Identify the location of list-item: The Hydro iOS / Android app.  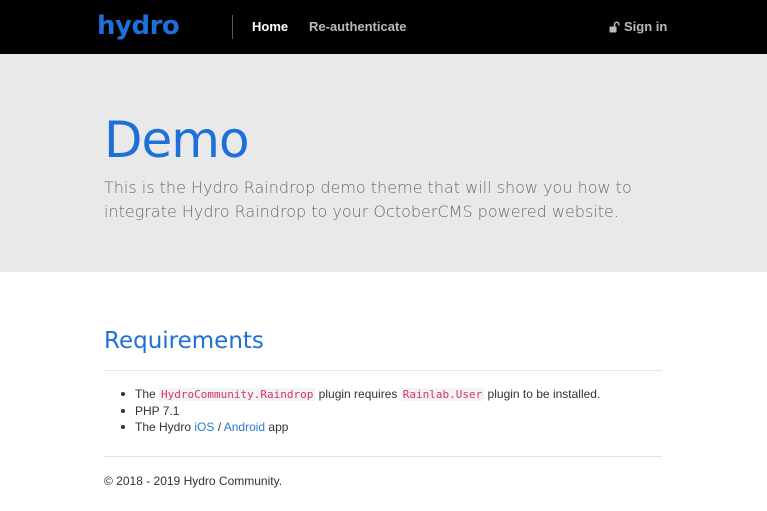
(359, 427).